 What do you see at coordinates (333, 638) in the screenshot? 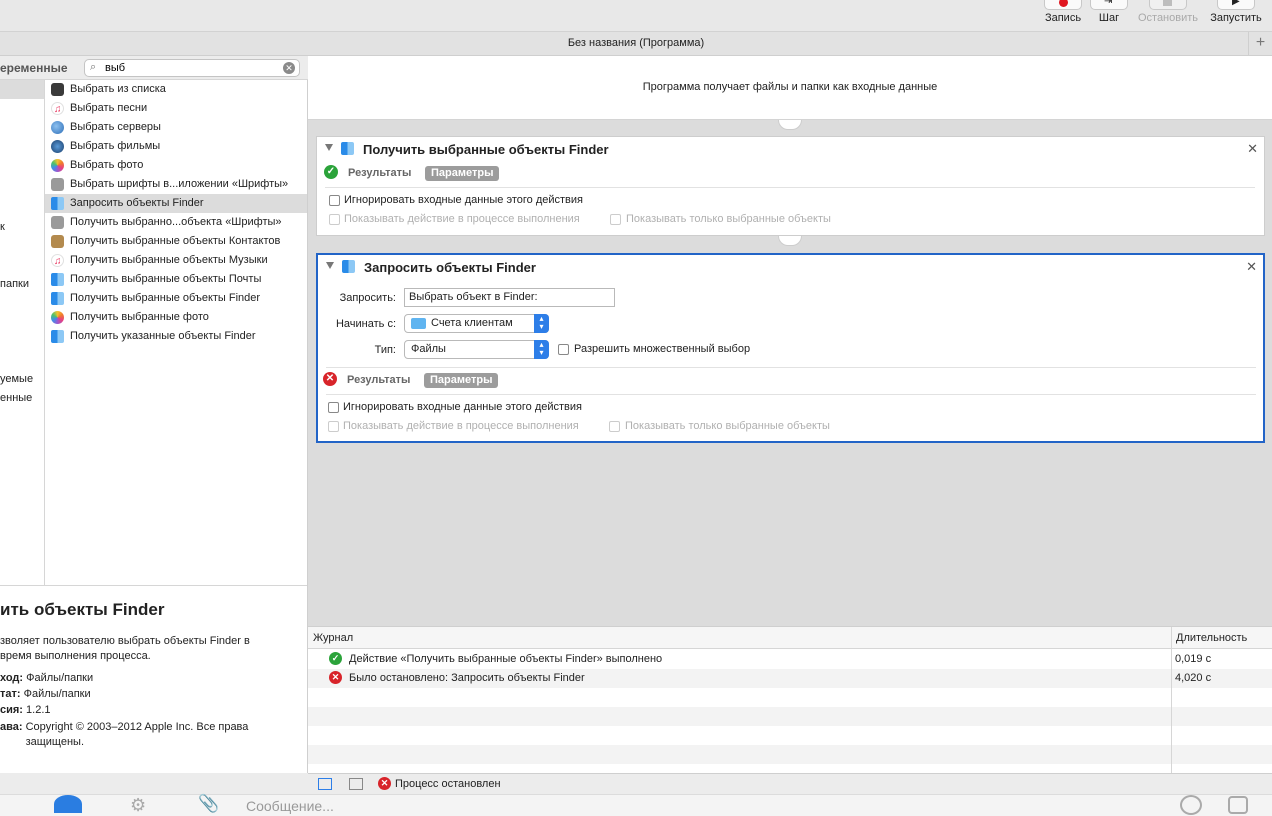
I see `log-column-journal: Журнал` at bounding box center [333, 638].